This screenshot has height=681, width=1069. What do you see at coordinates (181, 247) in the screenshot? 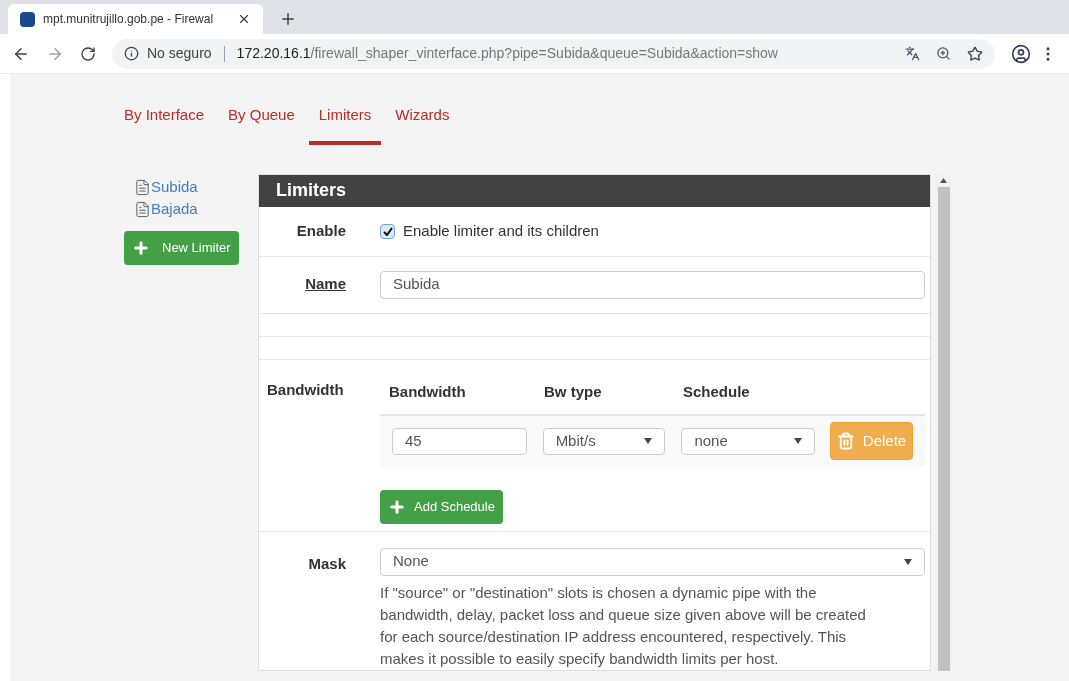
I see `new-limiter-button: New Limiter` at bounding box center [181, 247].